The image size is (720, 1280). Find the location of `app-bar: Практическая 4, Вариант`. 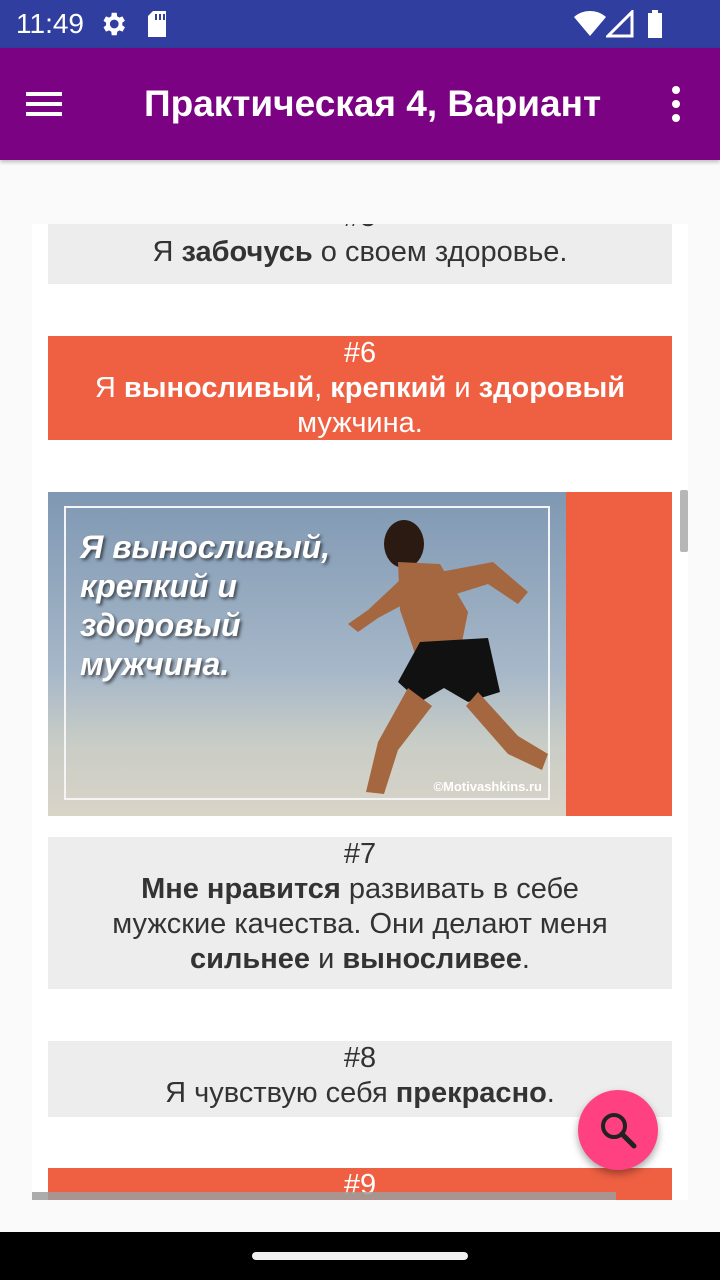

app-bar: Практическая 4, Вариант is located at coordinates (360, 104).